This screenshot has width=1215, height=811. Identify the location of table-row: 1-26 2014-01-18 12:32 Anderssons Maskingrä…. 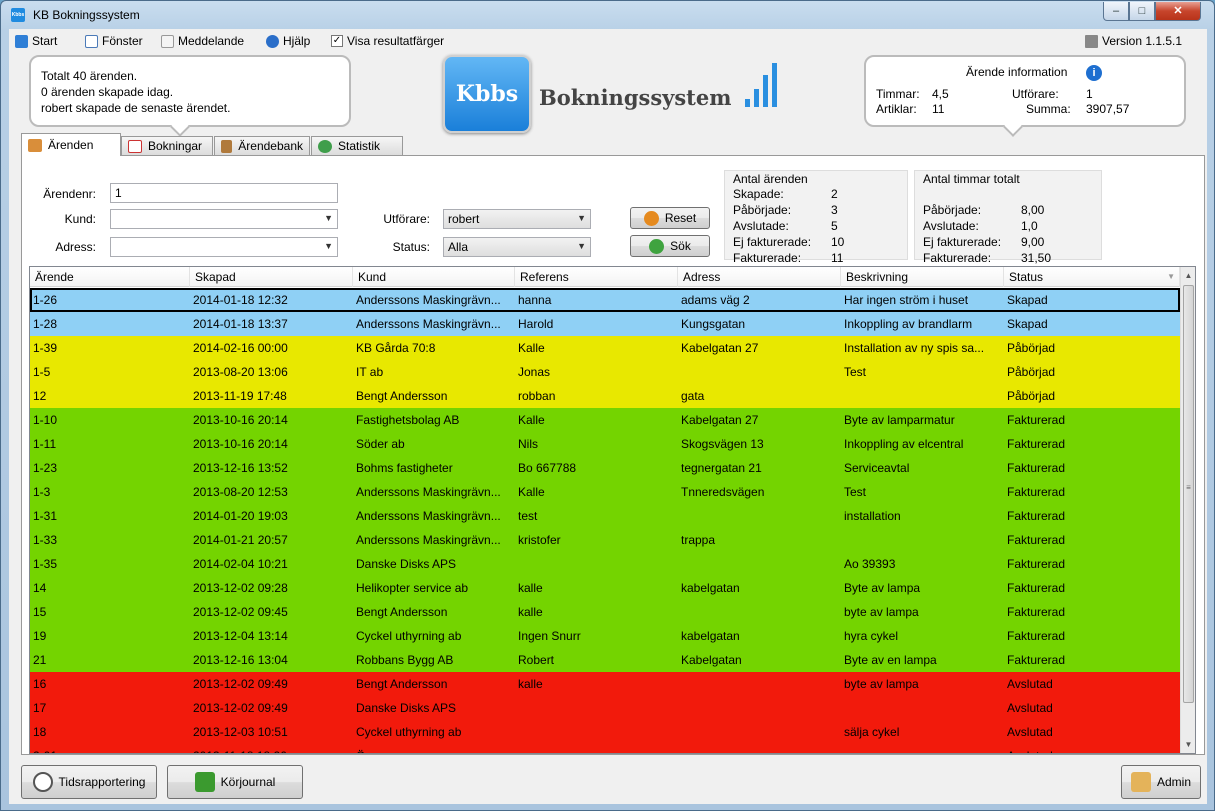
(605, 300).